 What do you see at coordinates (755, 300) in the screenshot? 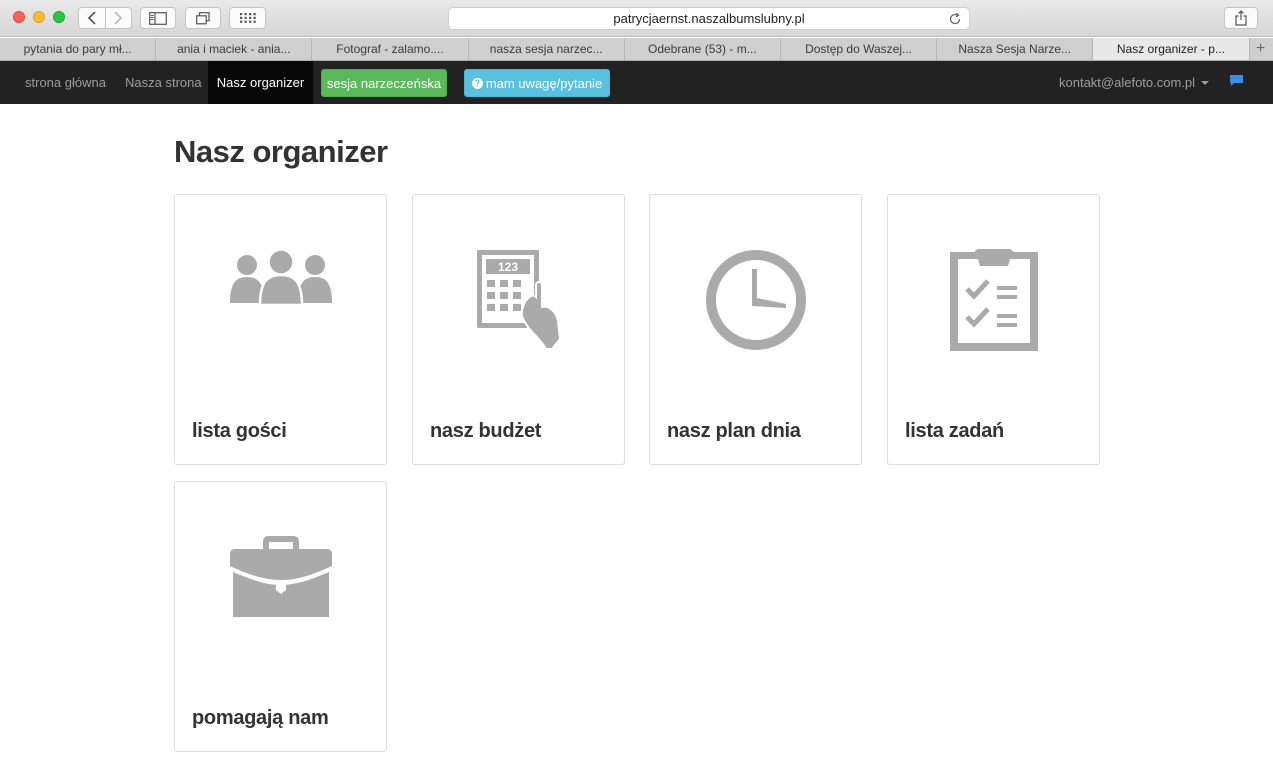
I see `clock-icon` at bounding box center [755, 300].